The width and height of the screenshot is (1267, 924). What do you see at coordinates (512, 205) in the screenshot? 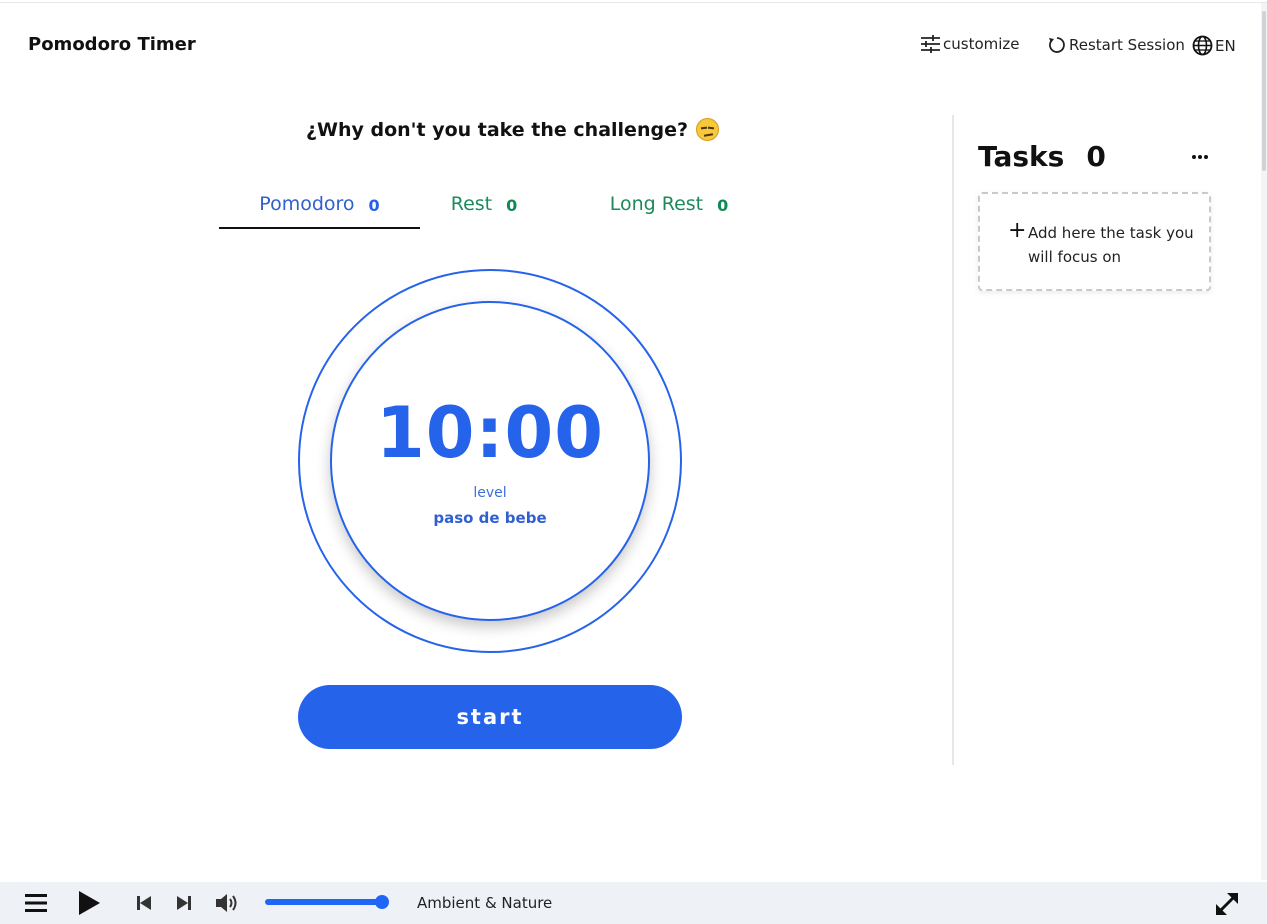
I see `tab-rest-count: 0` at bounding box center [512, 205].